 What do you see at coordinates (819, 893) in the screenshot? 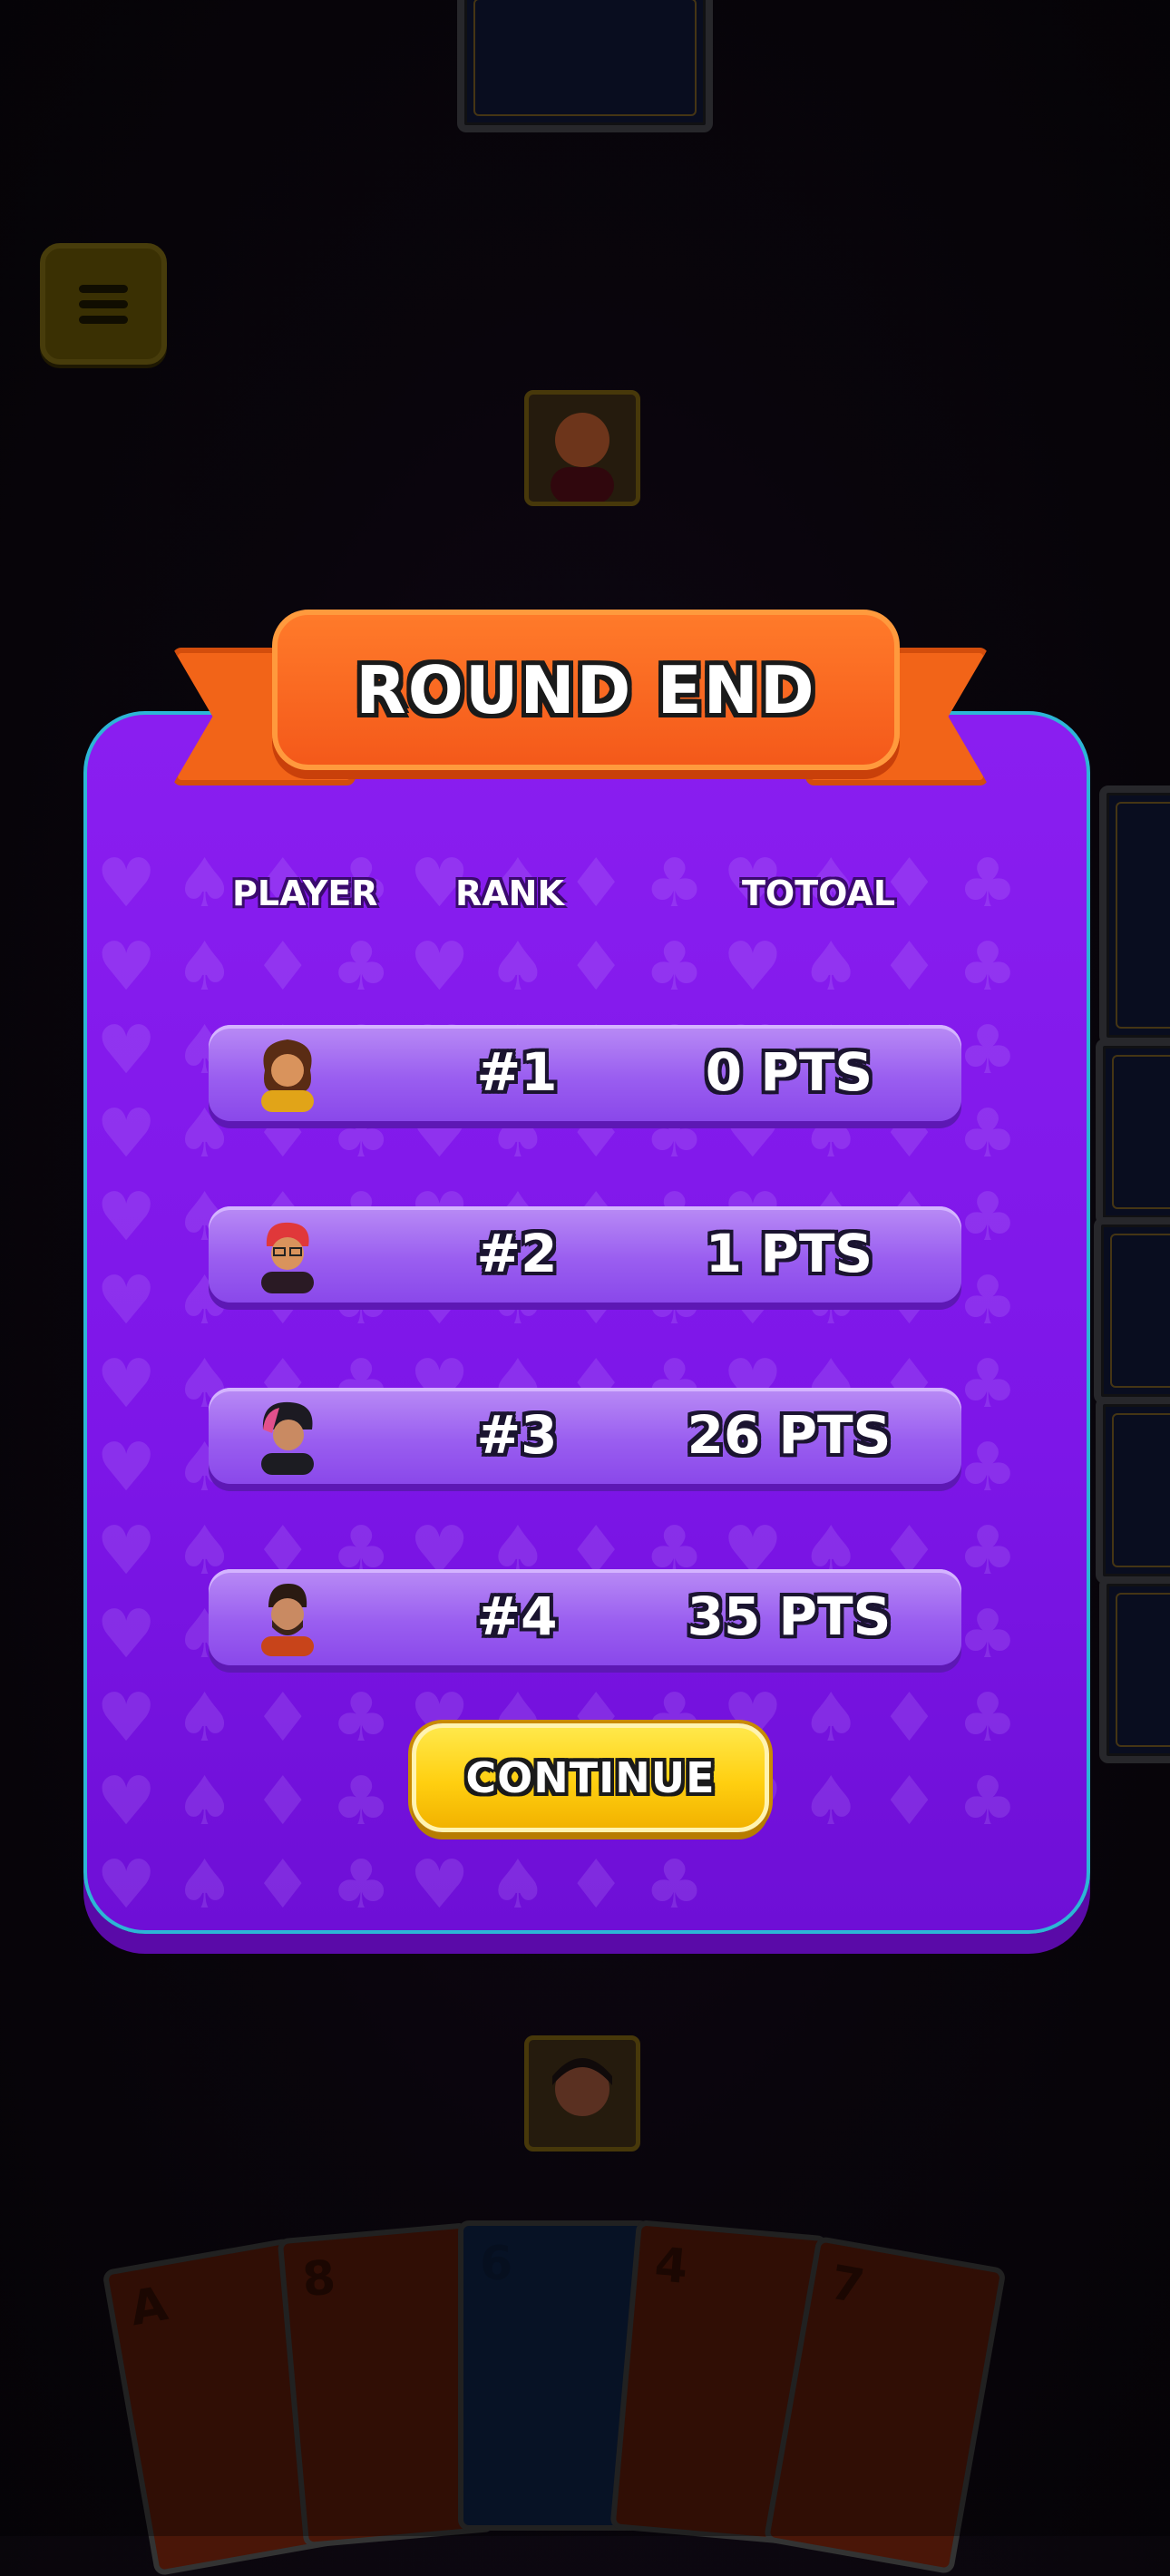
I see `header-total: TOTOAL` at bounding box center [819, 893].